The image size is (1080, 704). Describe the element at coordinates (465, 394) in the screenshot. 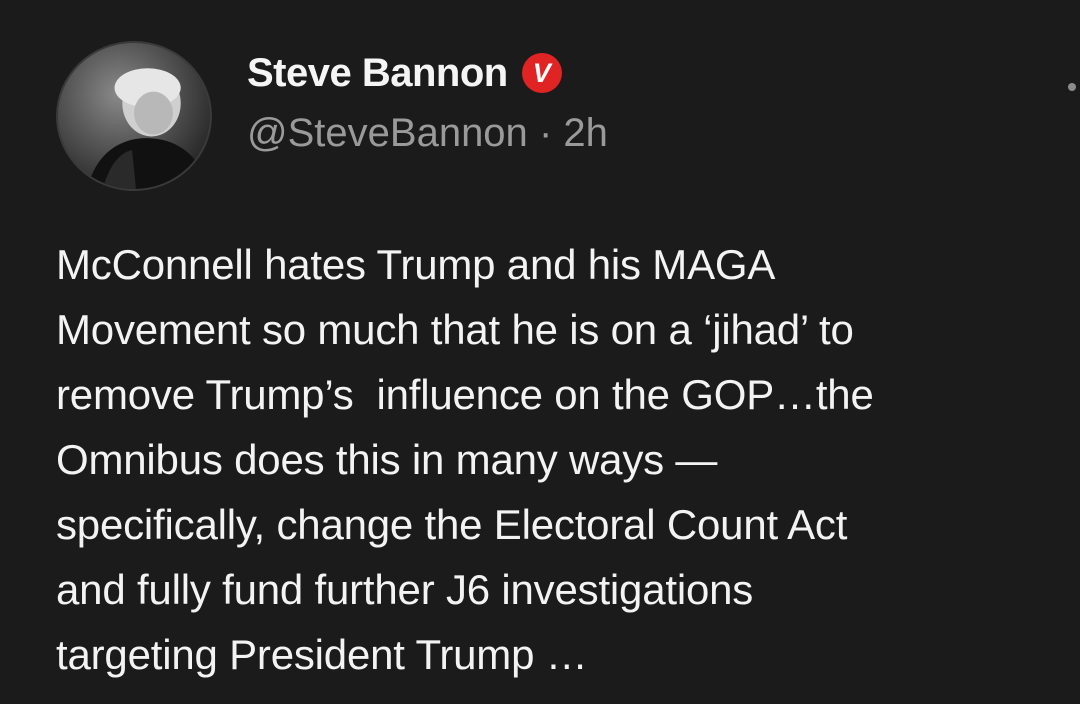

I see `post-body-line: remove Trump’s influence on the GOP…the` at that location.